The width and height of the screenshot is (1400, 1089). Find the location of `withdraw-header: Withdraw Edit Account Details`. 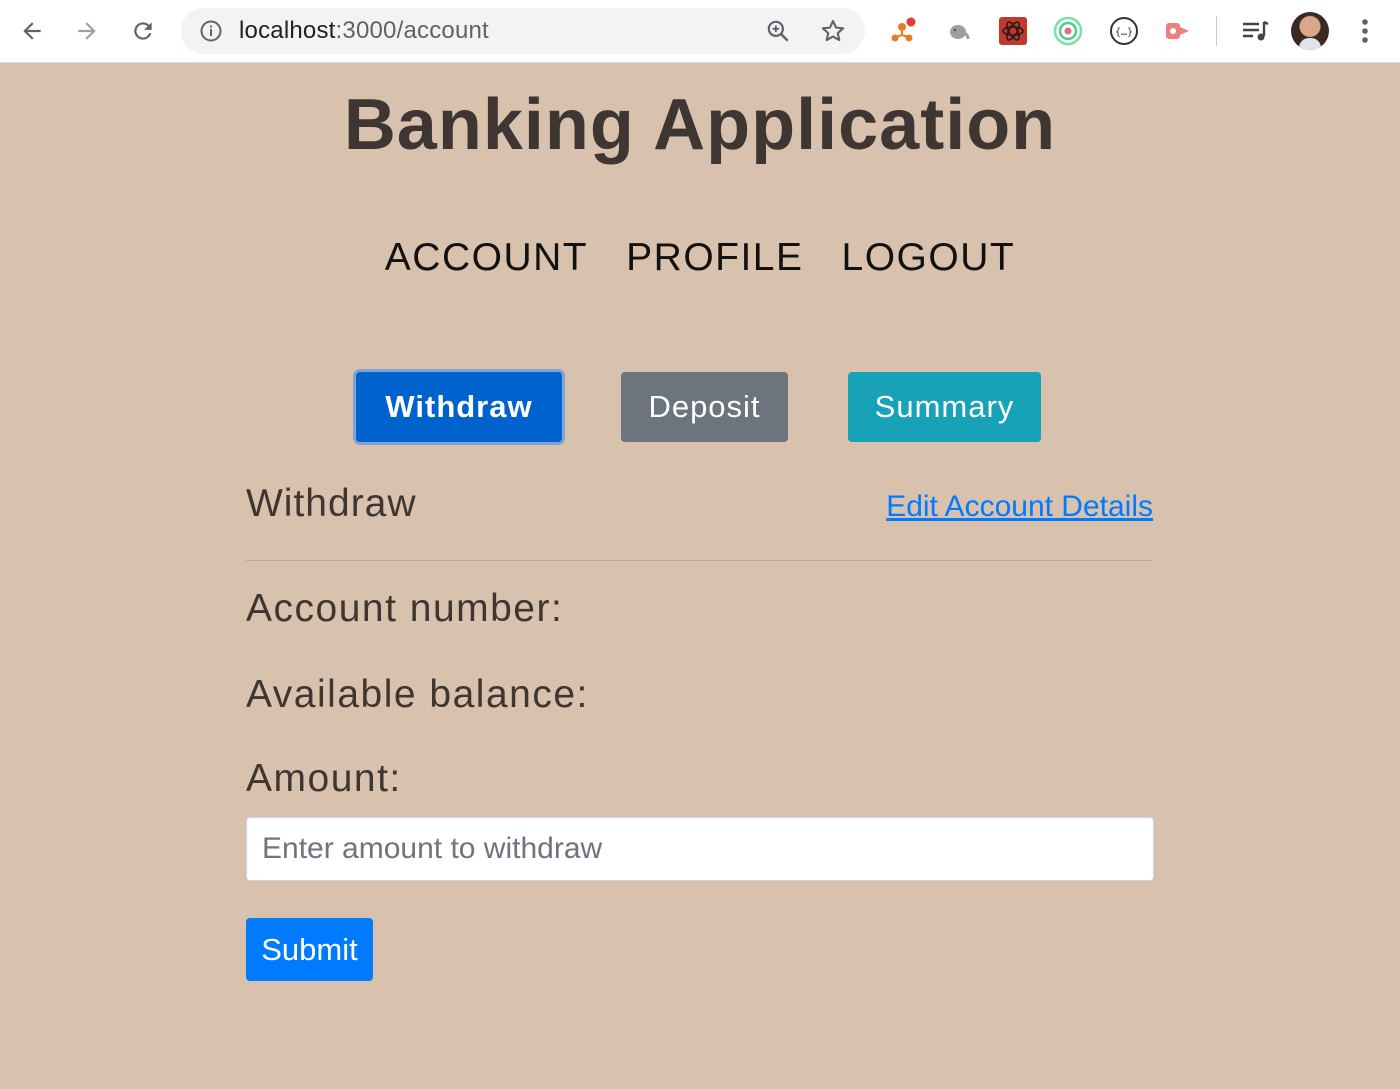

withdraw-header: Withdraw Edit Account Details is located at coordinates (699, 519).